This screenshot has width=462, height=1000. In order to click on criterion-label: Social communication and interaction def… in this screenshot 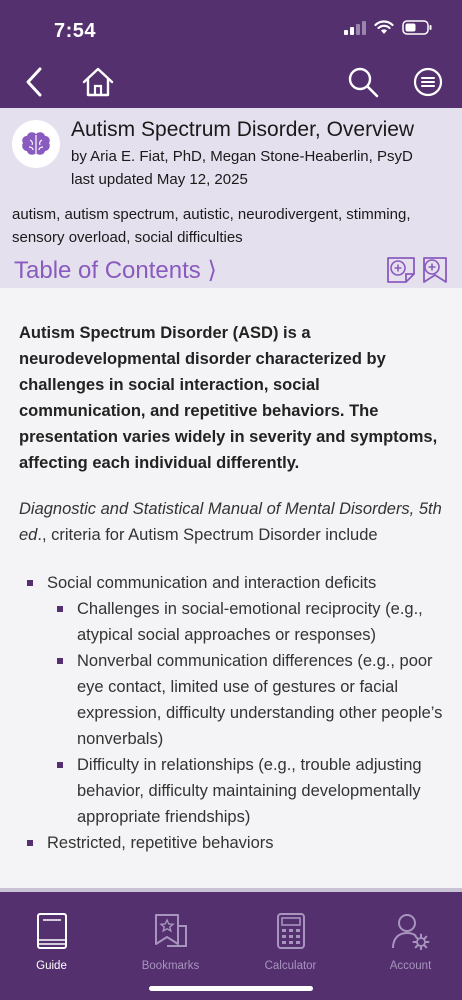, I will do `click(212, 583)`.